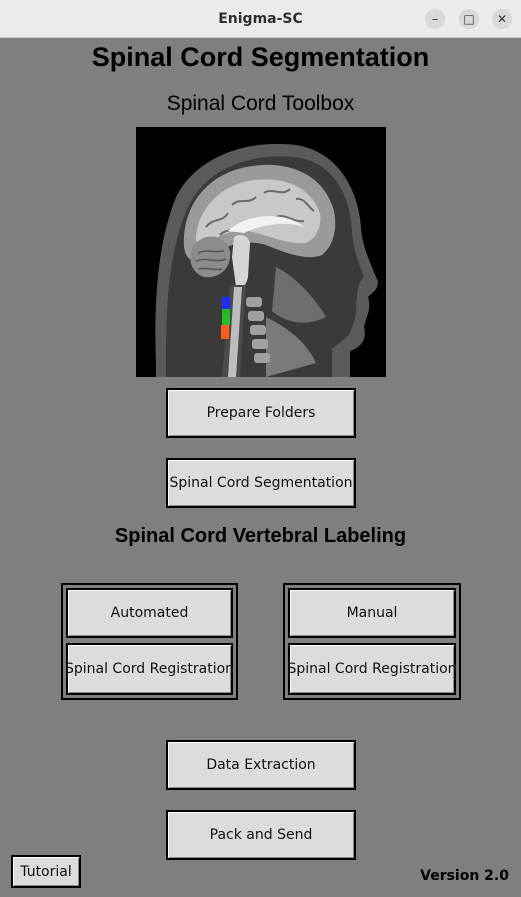 The height and width of the screenshot is (897, 521). Describe the element at coordinates (149, 613) in the screenshot. I see `automated-button: Automated` at that location.